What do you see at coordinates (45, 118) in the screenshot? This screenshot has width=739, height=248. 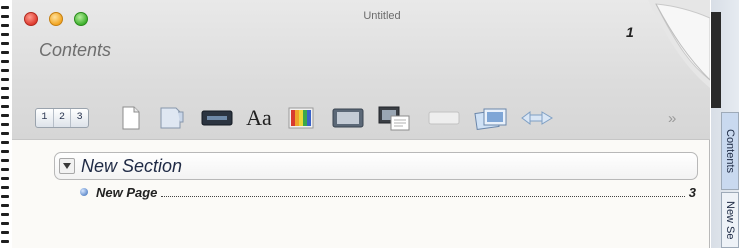 I see `number-1: 1` at bounding box center [45, 118].